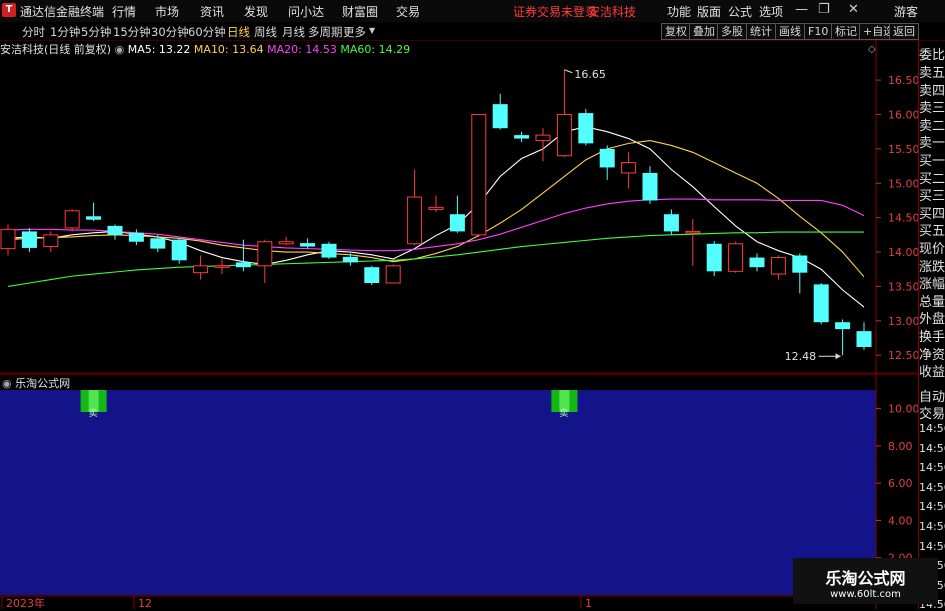 The height and width of the screenshot is (611, 945). Describe the element at coordinates (709, 11) in the screenshot. I see `menu-layout: 版面` at that location.